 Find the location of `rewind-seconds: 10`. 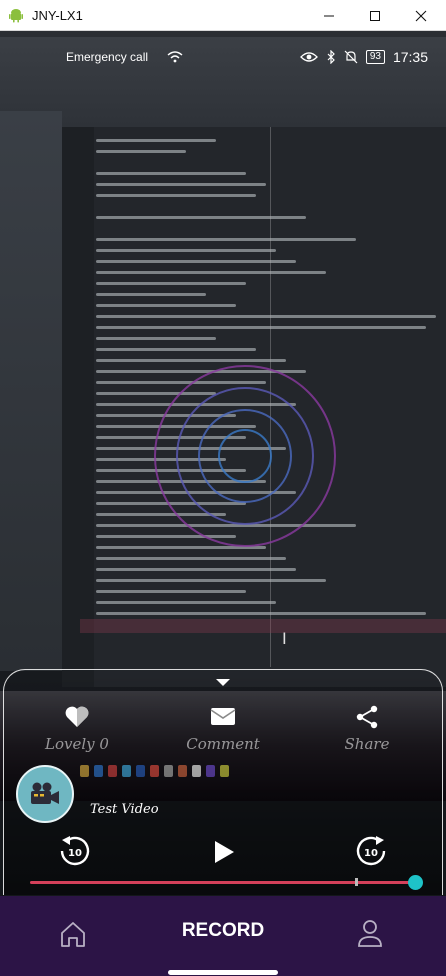

rewind-seconds: 10 is located at coordinates (75, 853).